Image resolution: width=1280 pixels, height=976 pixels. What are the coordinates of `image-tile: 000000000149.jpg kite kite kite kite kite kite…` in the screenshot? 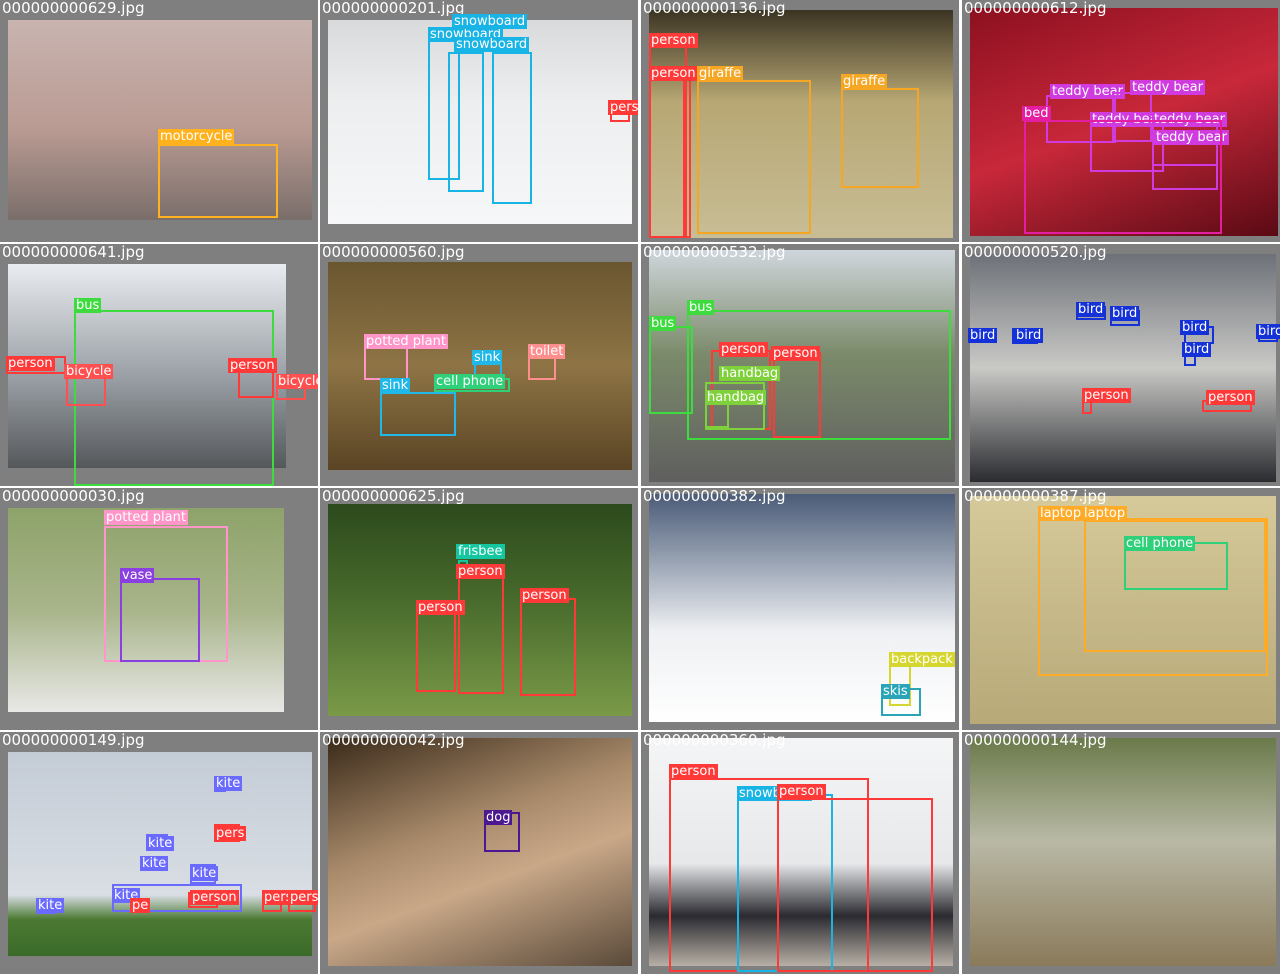 It's located at (159, 853).